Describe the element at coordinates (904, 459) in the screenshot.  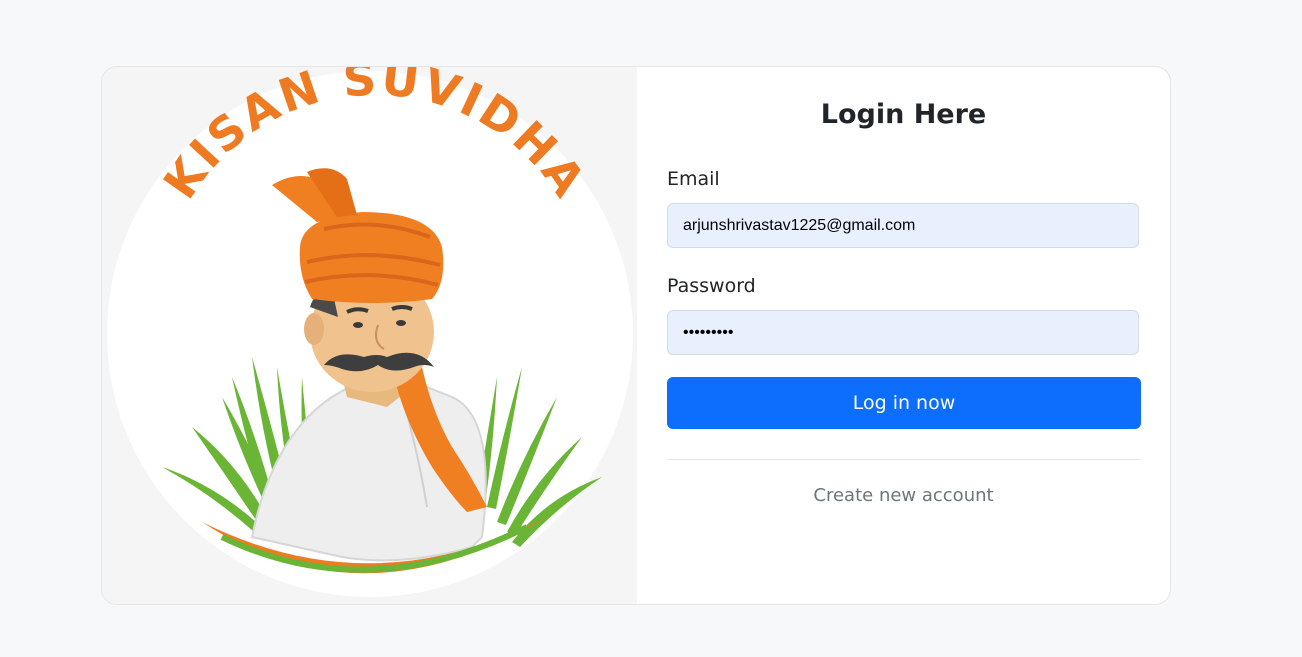
I see `divider` at that location.